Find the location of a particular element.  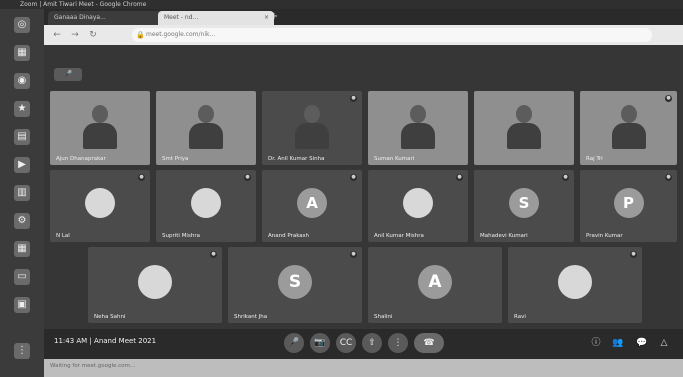

participant-tile: ● N Lal is located at coordinates (100, 206).